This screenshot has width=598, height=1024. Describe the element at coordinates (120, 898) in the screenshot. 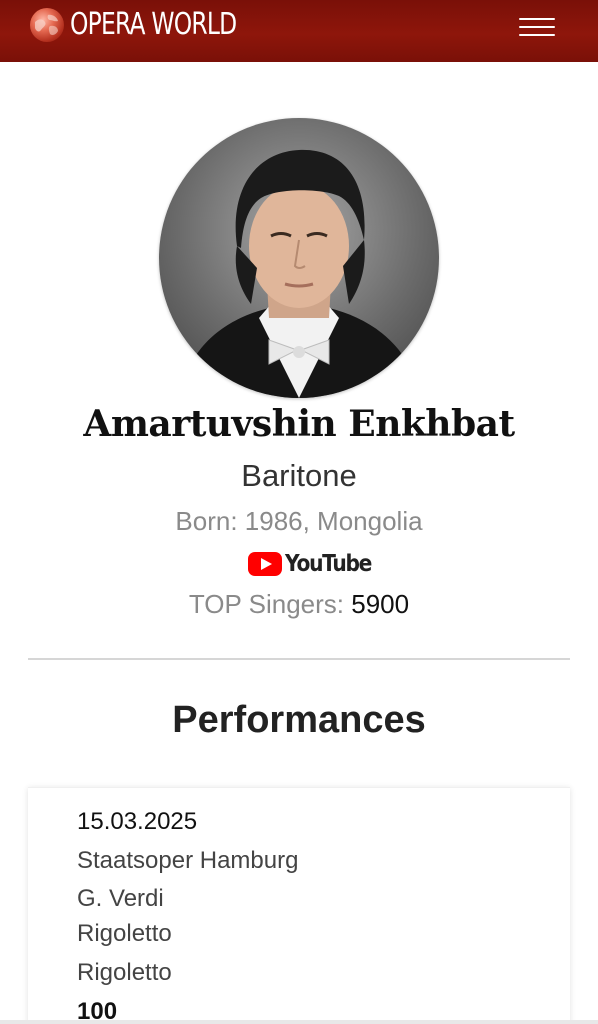

I see `performance-composer: G. Verdi` at that location.